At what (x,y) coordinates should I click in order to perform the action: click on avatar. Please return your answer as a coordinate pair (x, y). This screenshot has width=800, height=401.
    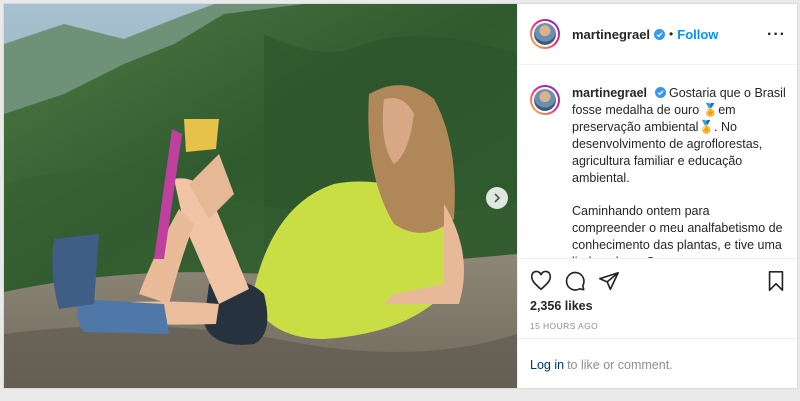
    Looking at the image, I should click on (545, 34).